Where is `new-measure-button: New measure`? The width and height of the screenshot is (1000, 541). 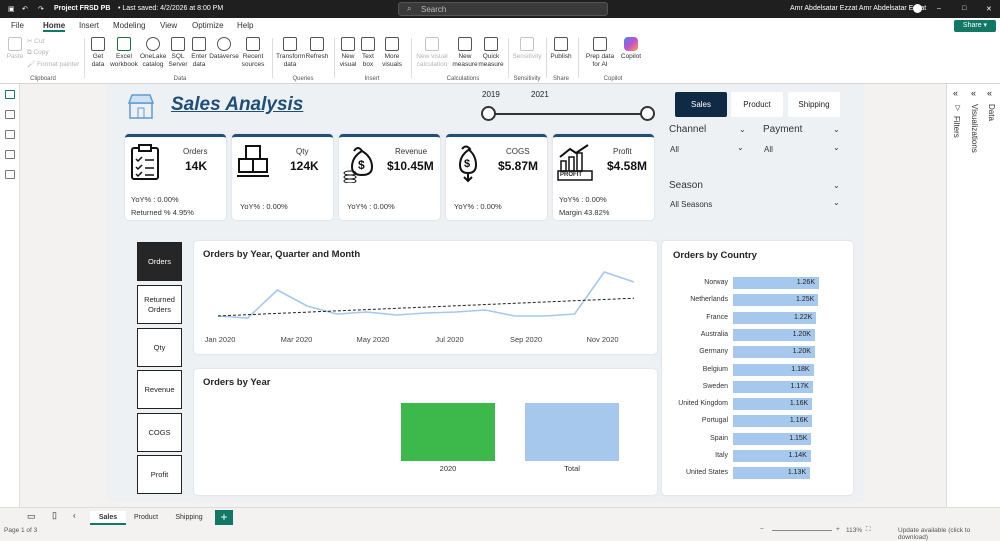 new-measure-button: New measure is located at coordinates (465, 53).